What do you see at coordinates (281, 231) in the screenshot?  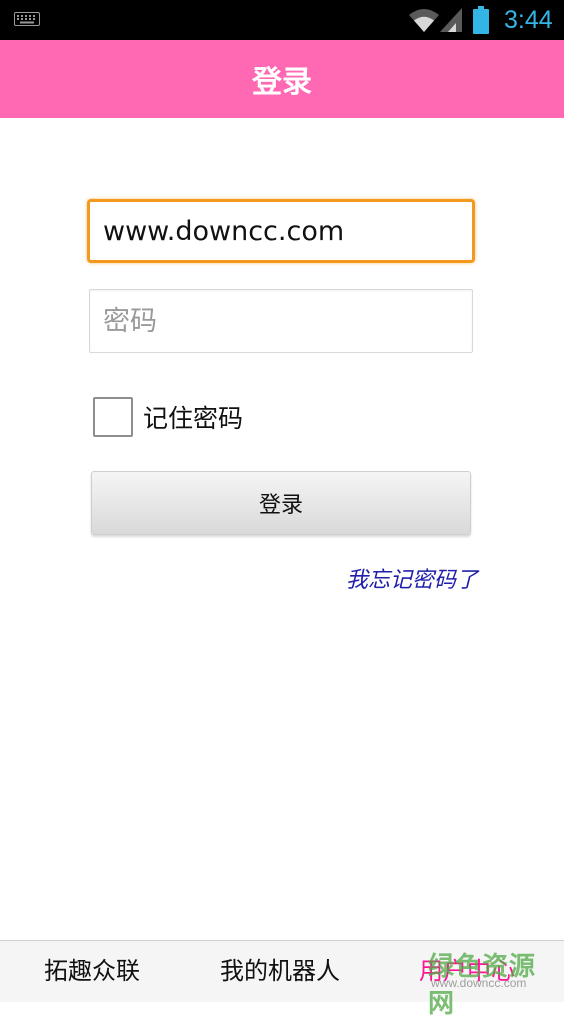 I see `username-input` at bounding box center [281, 231].